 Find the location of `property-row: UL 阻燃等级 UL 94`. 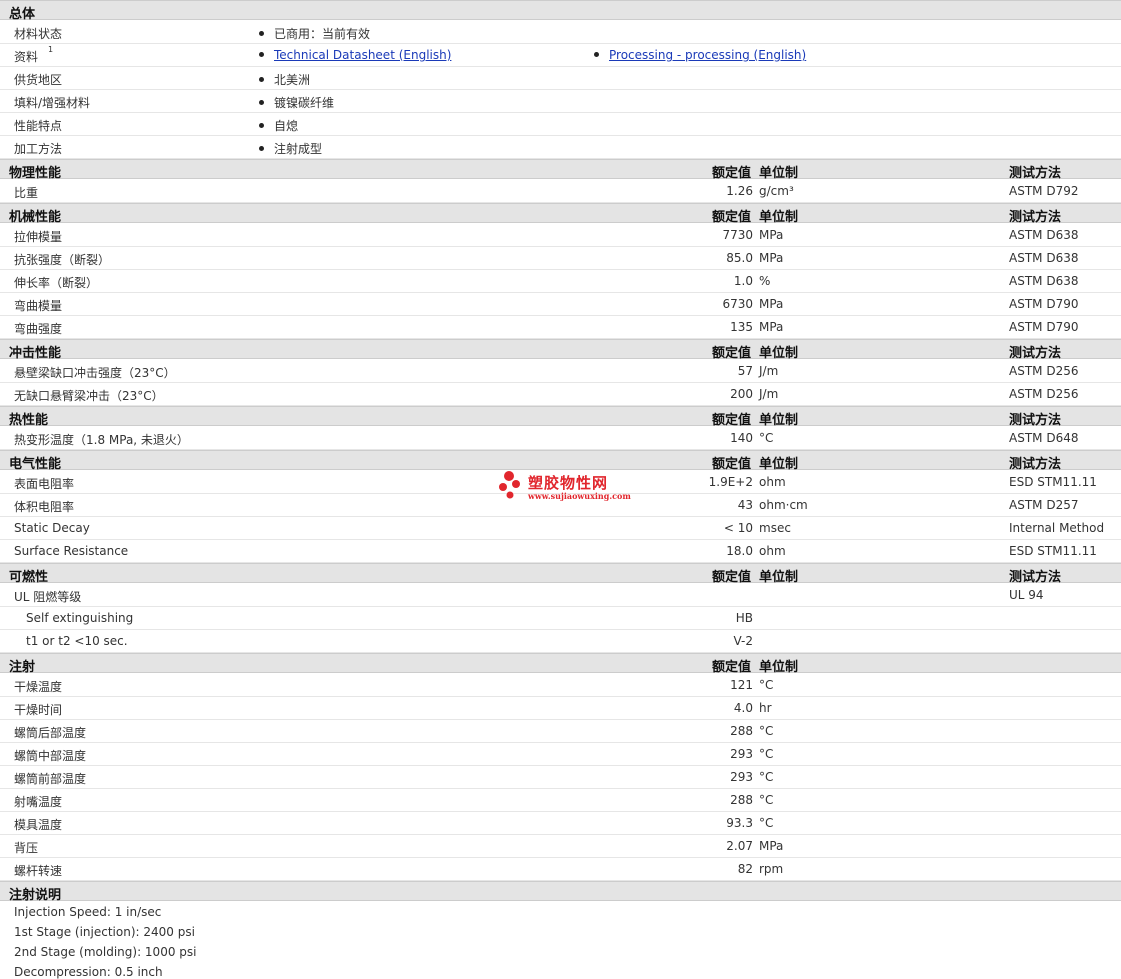

property-row: UL 阻燃等级 UL 94 is located at coordinates (560, 595).